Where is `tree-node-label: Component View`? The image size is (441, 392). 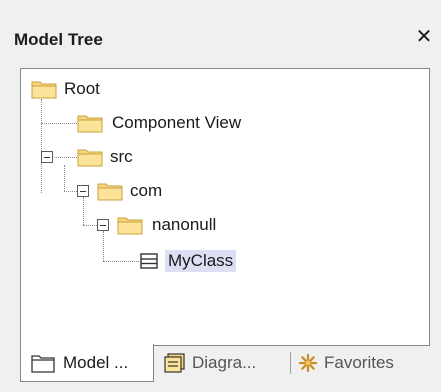 tree-node-label: Component View is located at coordinates (177, 122).